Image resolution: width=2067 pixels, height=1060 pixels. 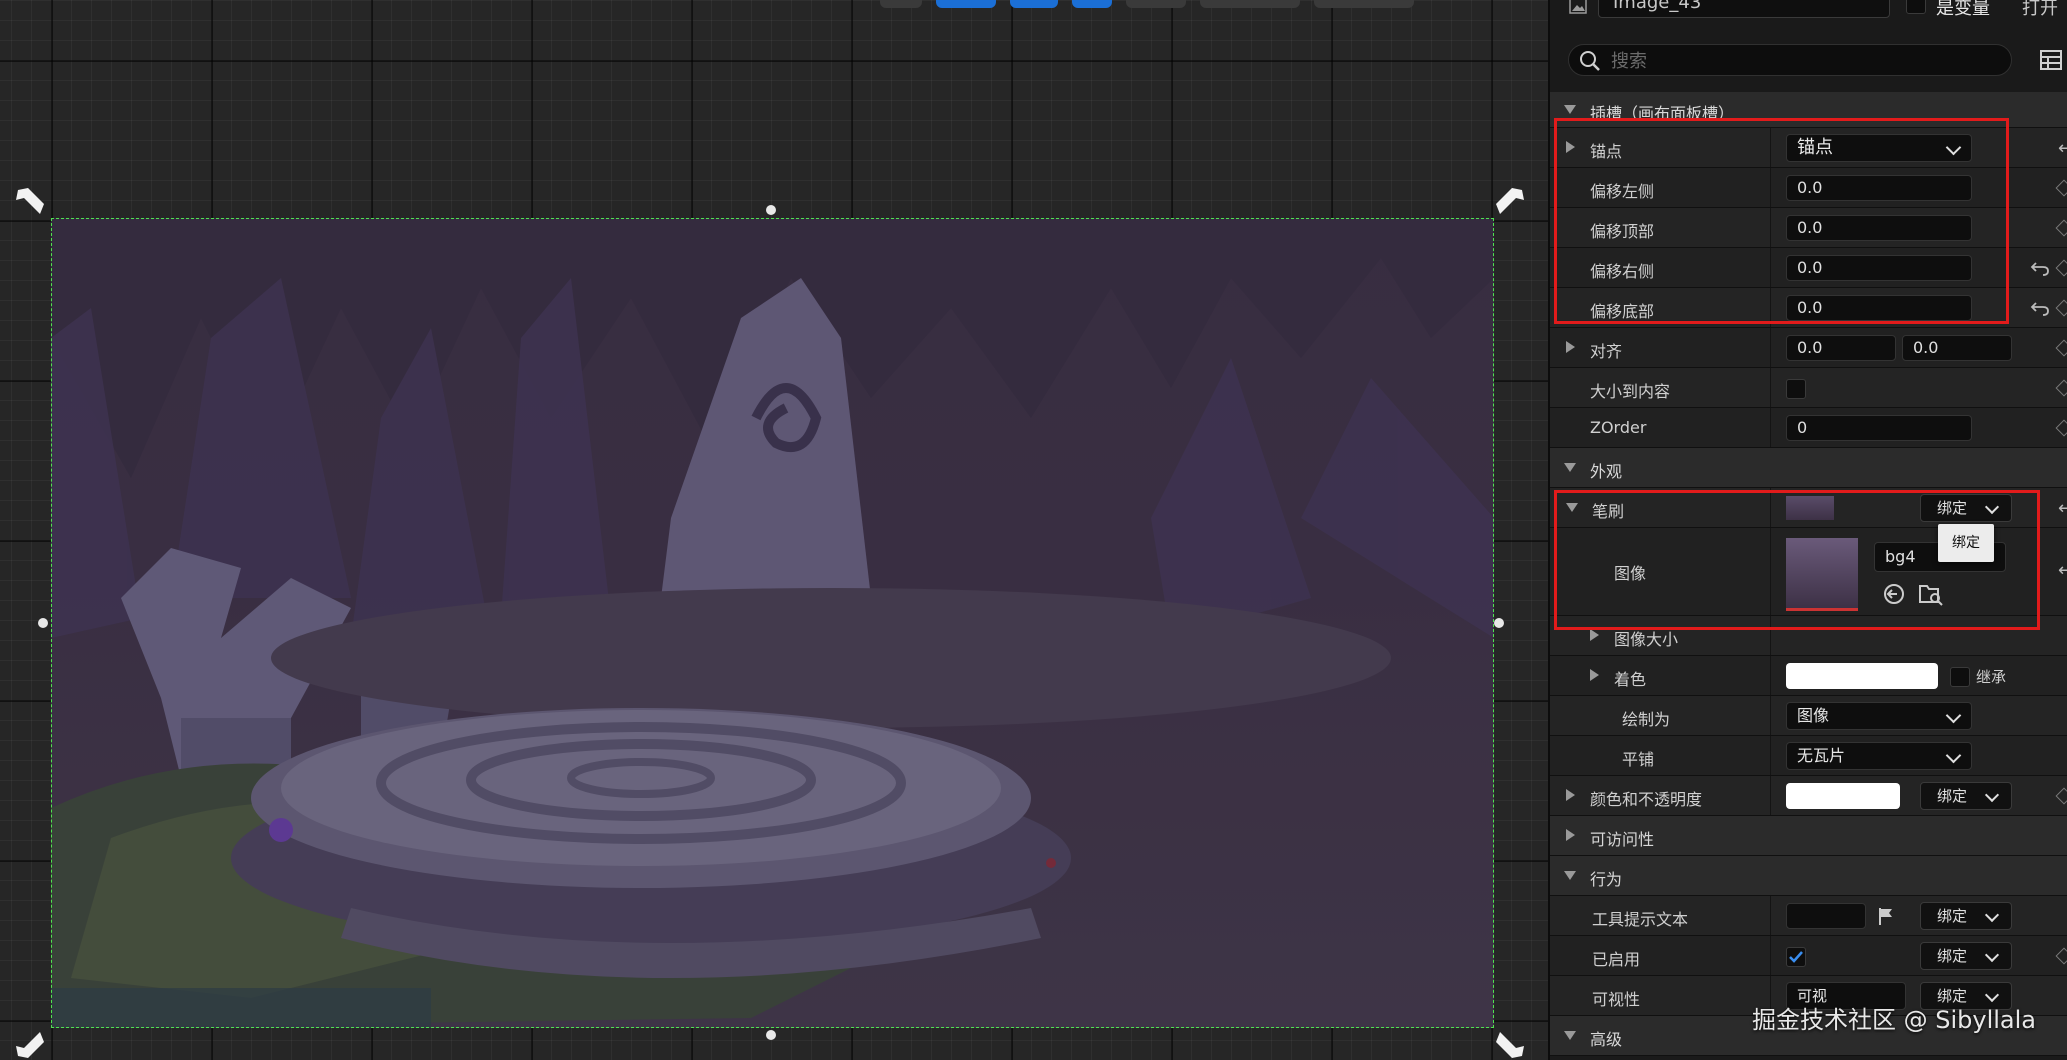 What do you see at coordinates (1931, 594) in the screenshot?
I see `browse-asset-icon` at bounding box center [1931, 594].